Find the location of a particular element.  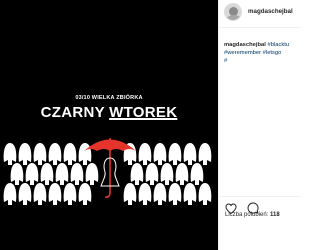

post-title: CZARNY WTOREK is located at coordinates (109, 112).